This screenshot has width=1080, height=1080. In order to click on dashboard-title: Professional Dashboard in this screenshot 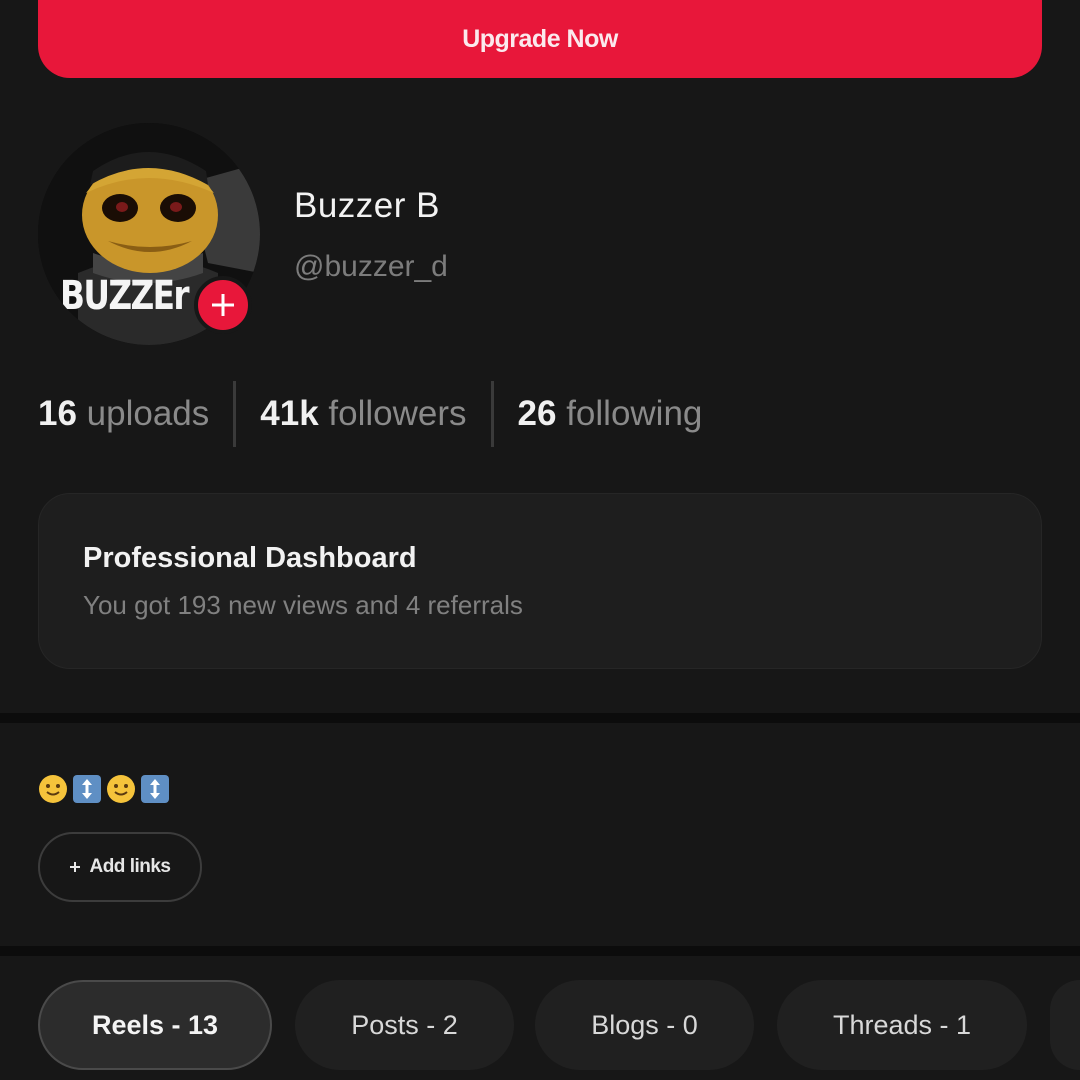, I will do `click(250, 558)`.